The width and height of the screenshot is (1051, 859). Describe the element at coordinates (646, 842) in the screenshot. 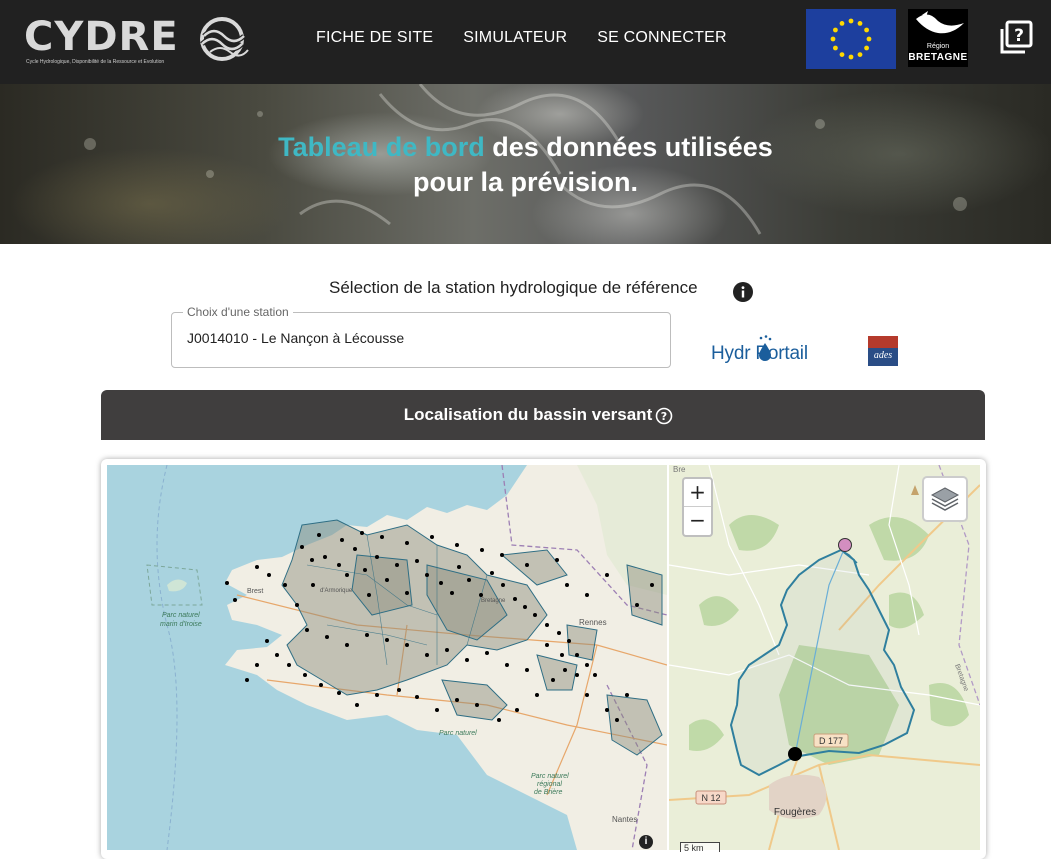

I see `map-attribution-info-icon: i` at that location.